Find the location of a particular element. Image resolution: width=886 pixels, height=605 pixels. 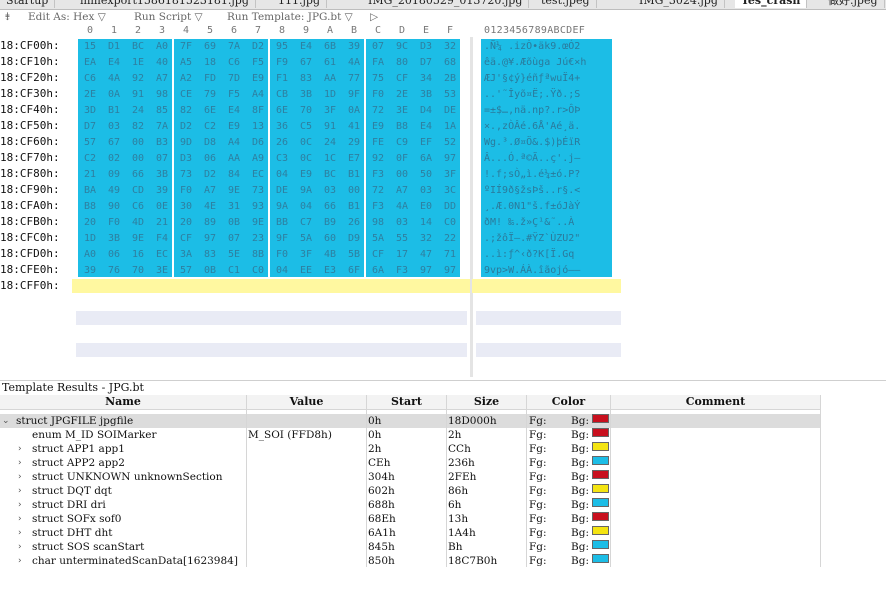

col-header-start: Start is located at coordinates (406, 402).